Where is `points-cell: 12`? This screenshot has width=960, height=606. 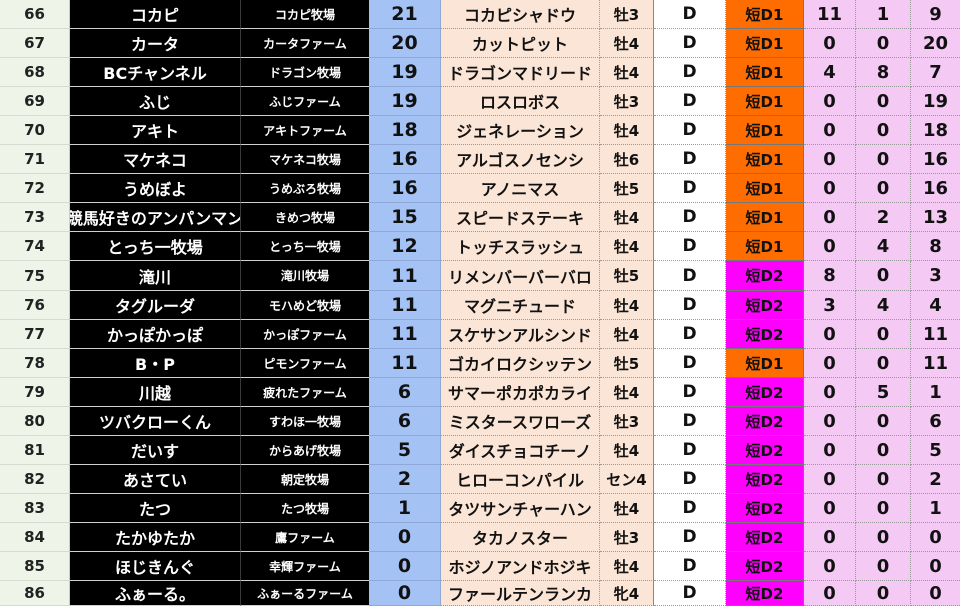
points-cell: 12 is located at coordinates (405, 246).